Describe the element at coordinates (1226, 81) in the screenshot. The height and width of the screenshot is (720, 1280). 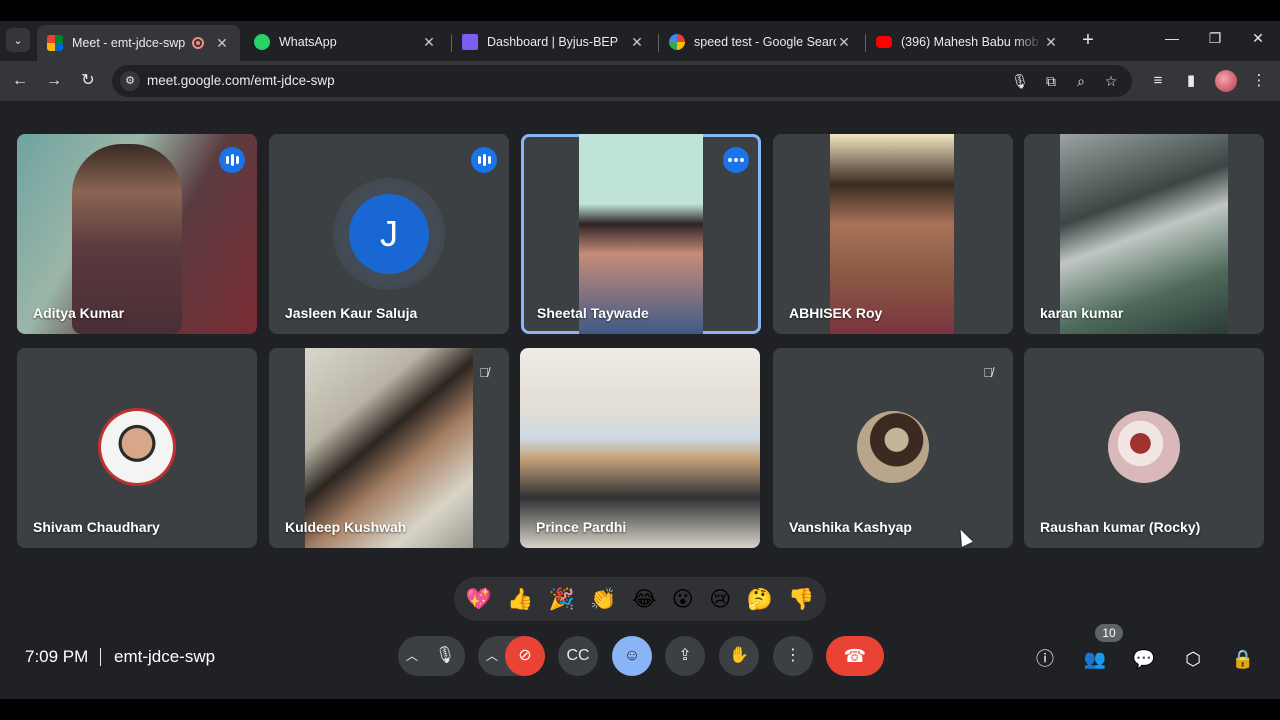
I see `profile-avatar` at that location.